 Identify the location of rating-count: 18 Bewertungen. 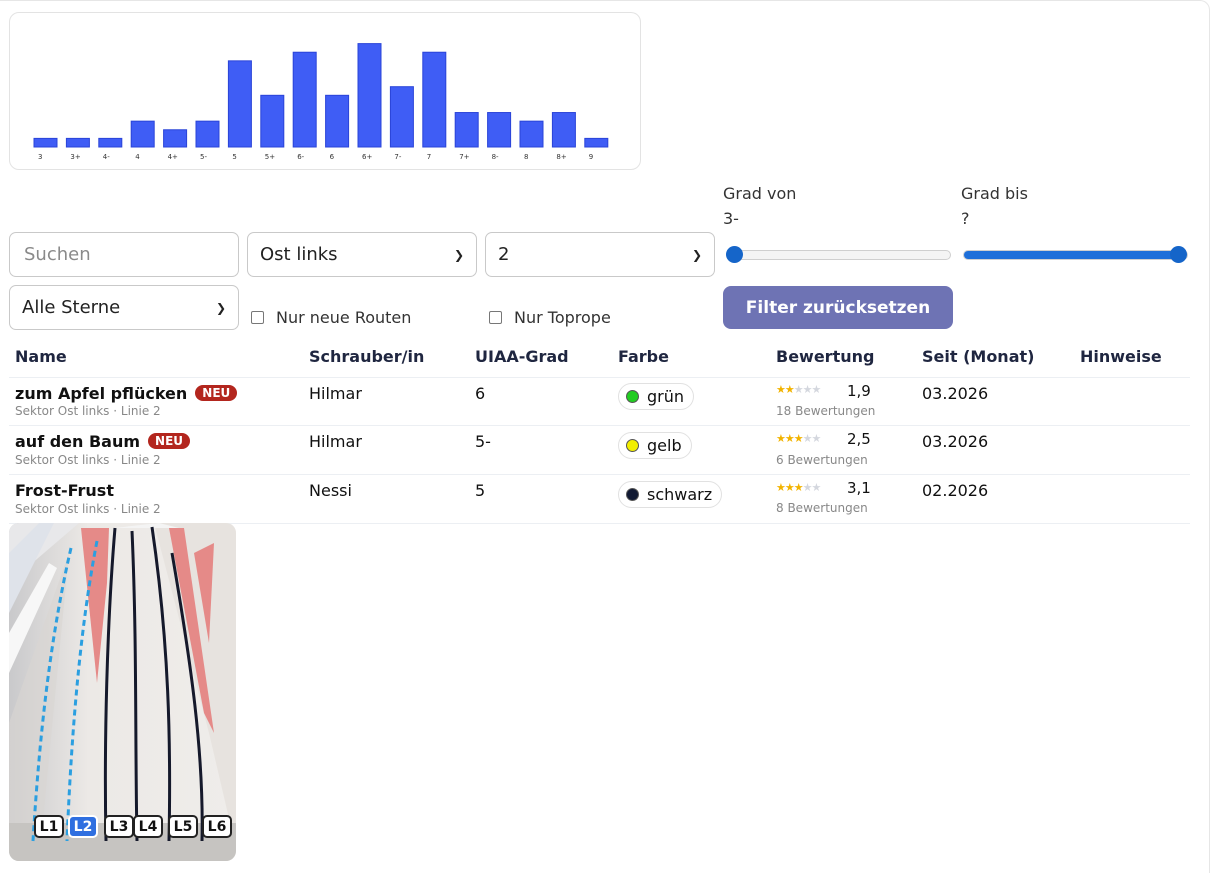
(826, 411).